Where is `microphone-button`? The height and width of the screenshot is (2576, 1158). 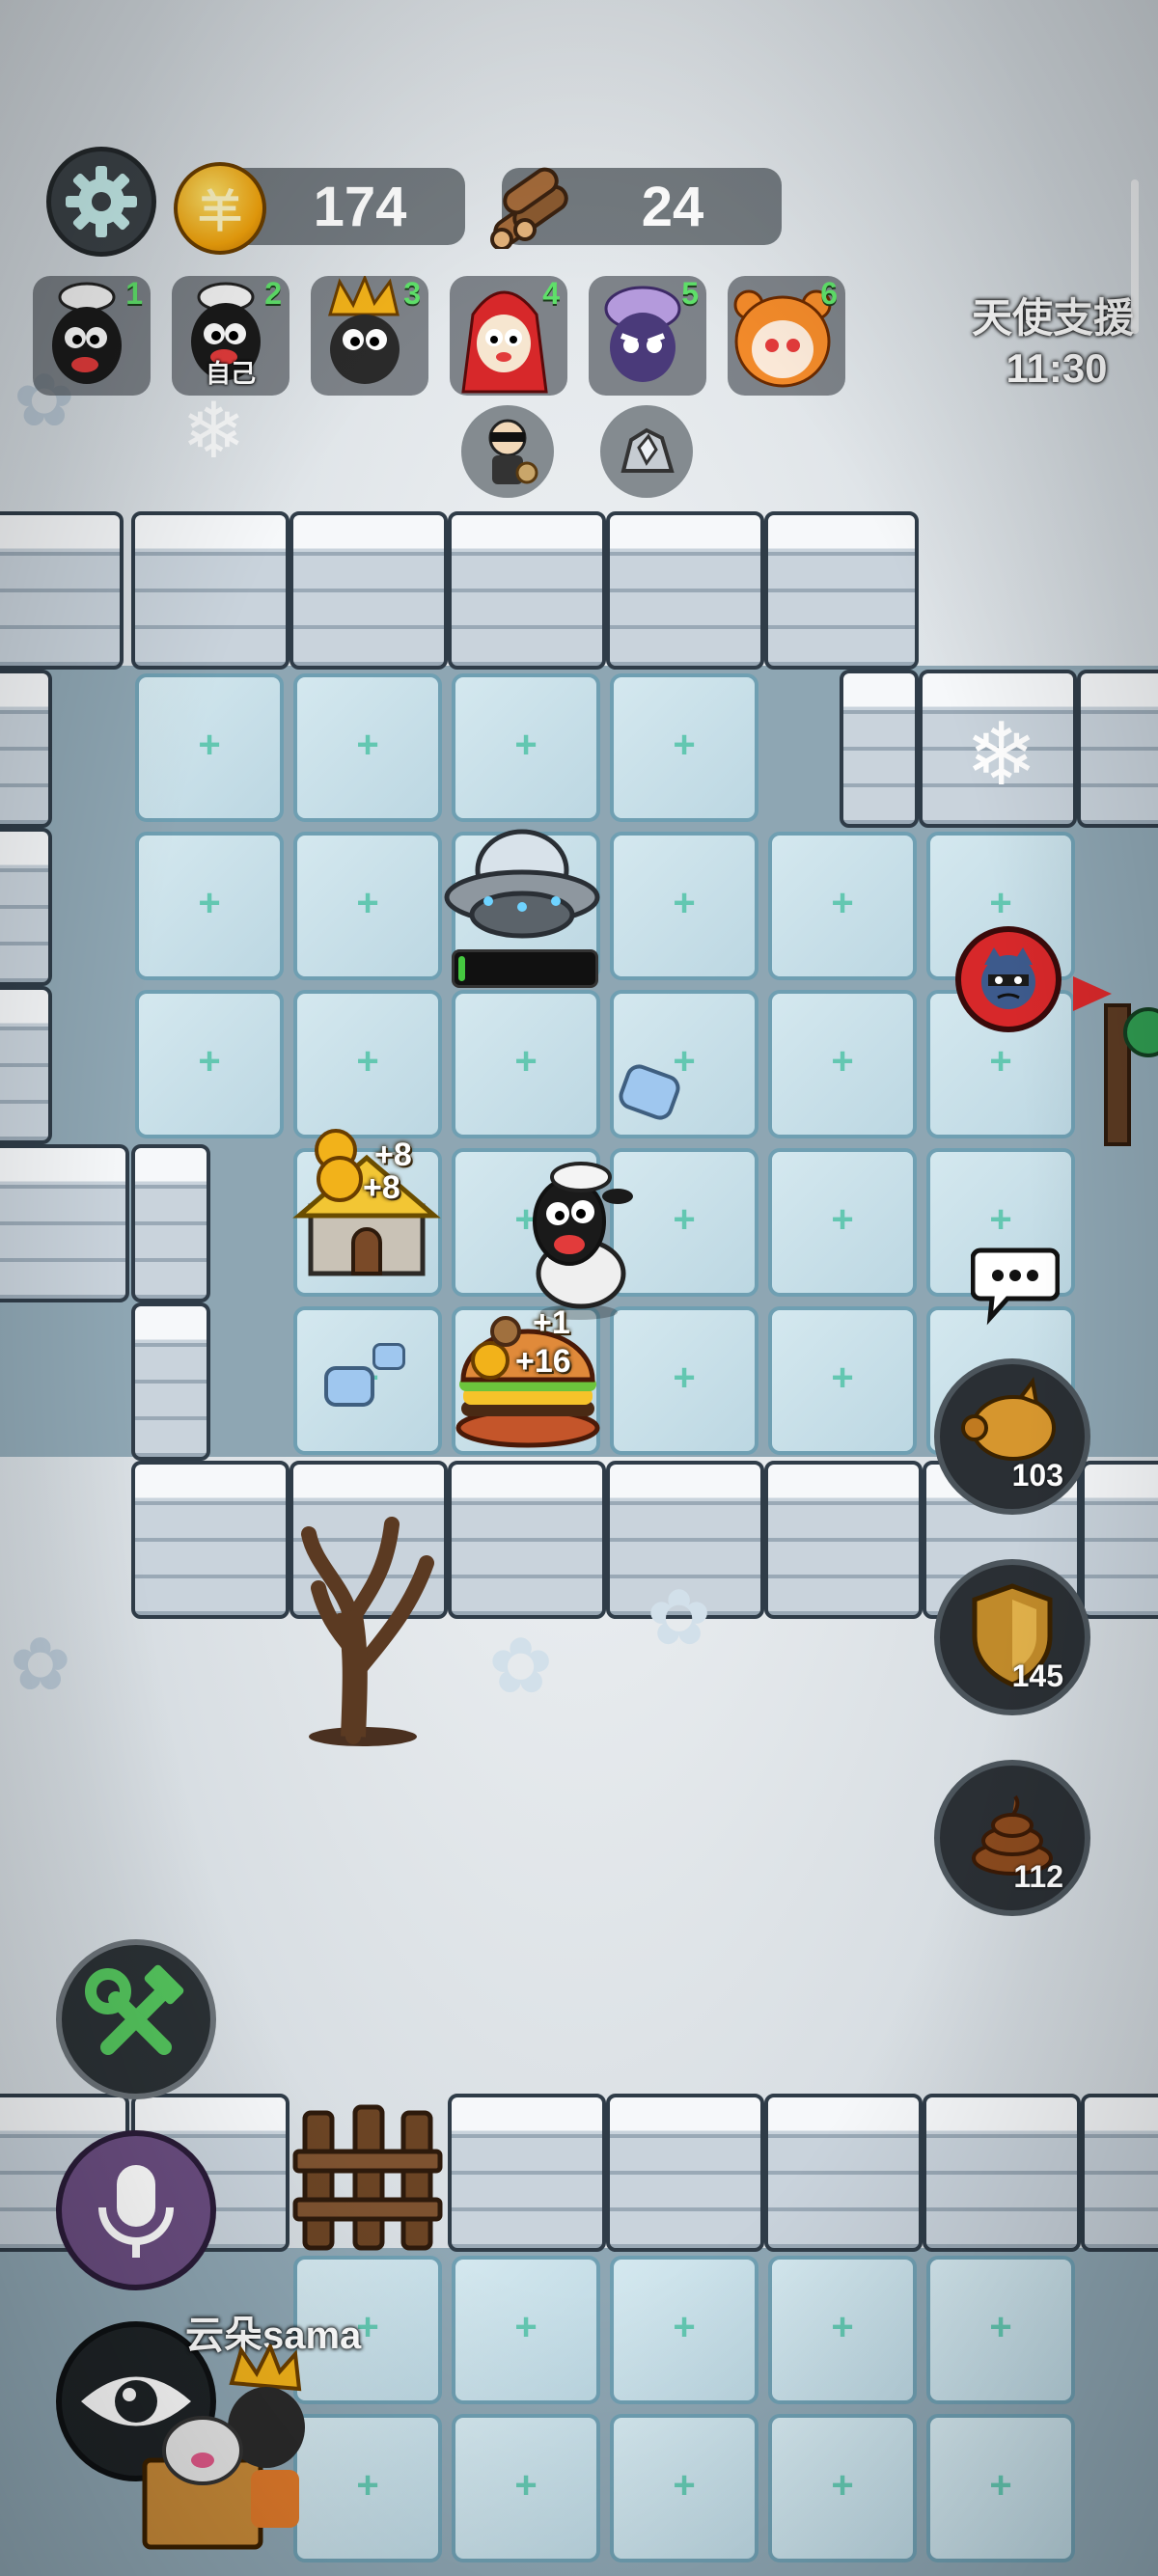 microphone-button is located at coordinates (136, 2210).